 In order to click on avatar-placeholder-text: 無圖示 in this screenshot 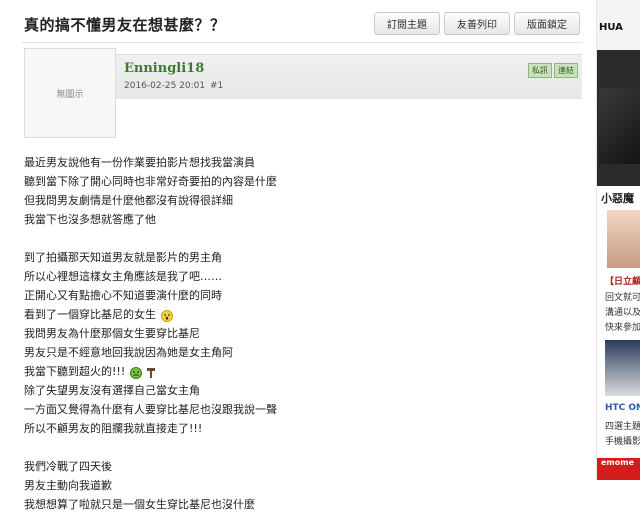, I will do `click(70, 94)`.